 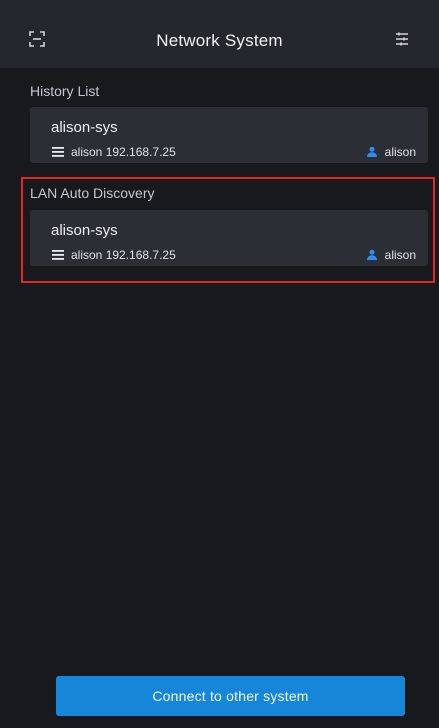 What do you see at coordinates (219, 40) in the screenshot?
I see `page-title: Network System` at bounding box center [219, 40].